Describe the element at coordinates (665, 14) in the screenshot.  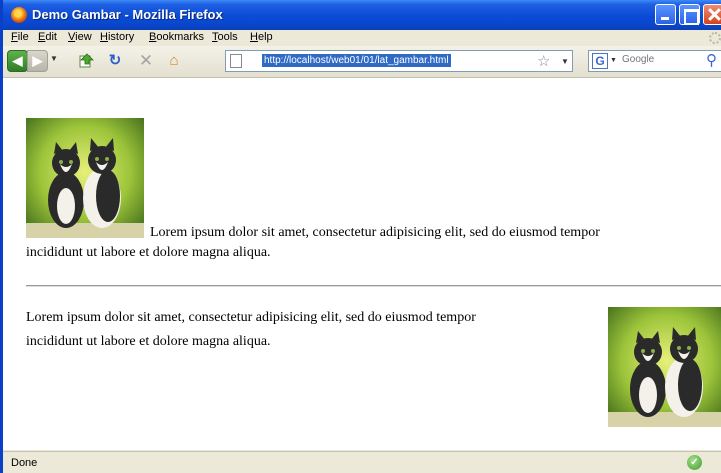
I see `minimize-button` at that location.